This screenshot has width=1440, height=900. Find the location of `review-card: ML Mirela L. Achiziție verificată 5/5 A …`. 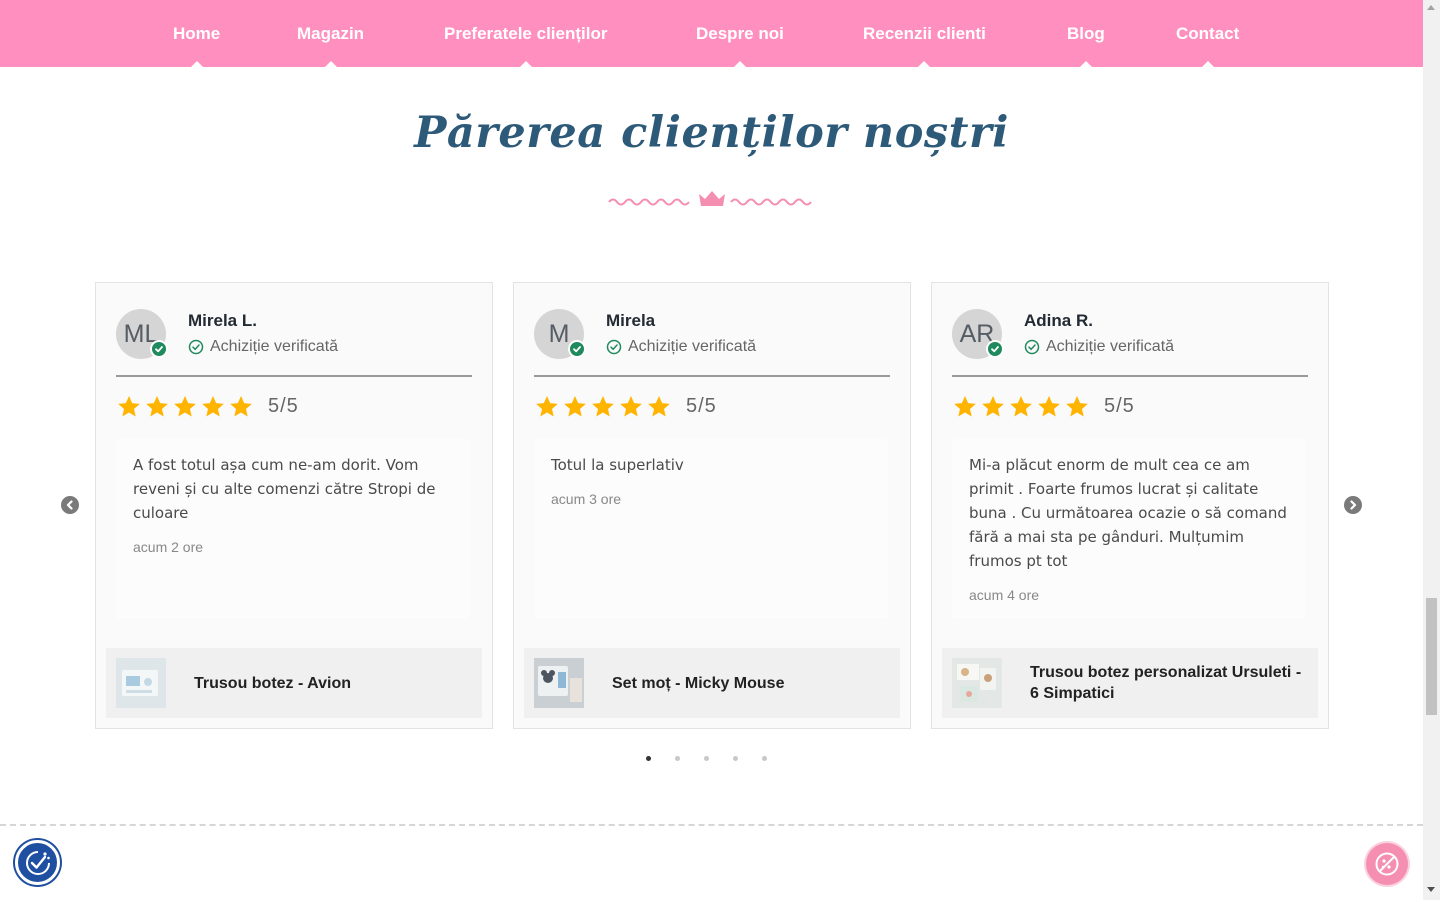

review-card: ML Mirela L. Achiziție verificată 5/5 A … is located at coordinates (294, 505).